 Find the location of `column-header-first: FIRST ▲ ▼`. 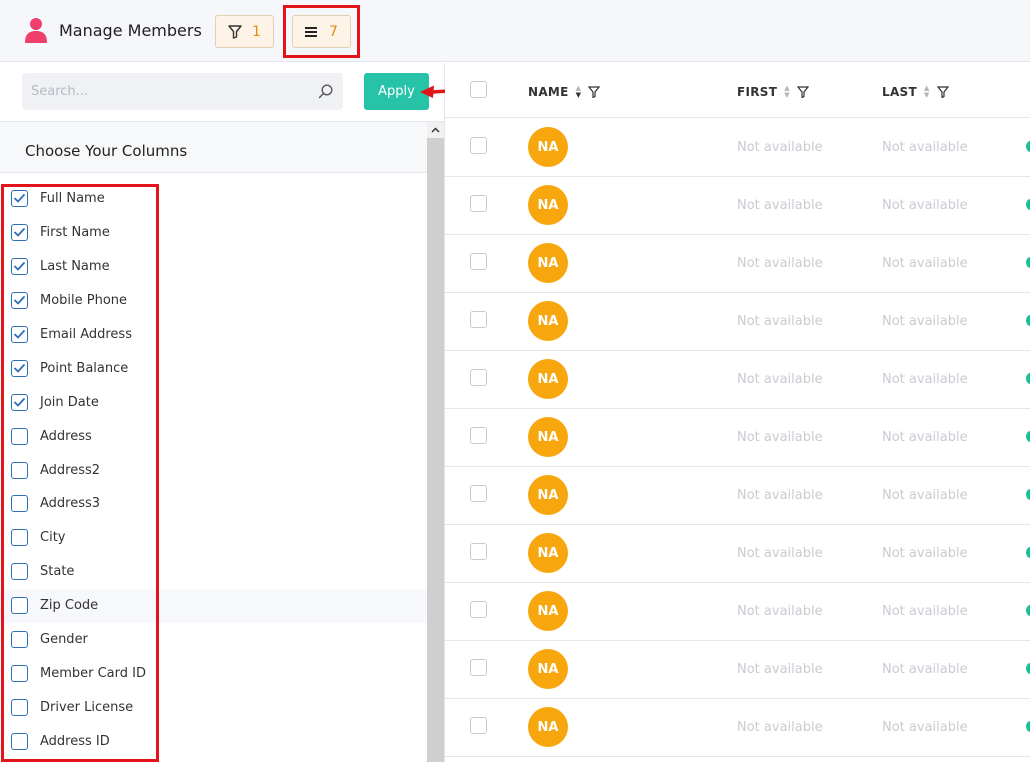

column-header-first: FIRST ▲ ▼ is located at coordinates (773, 92).